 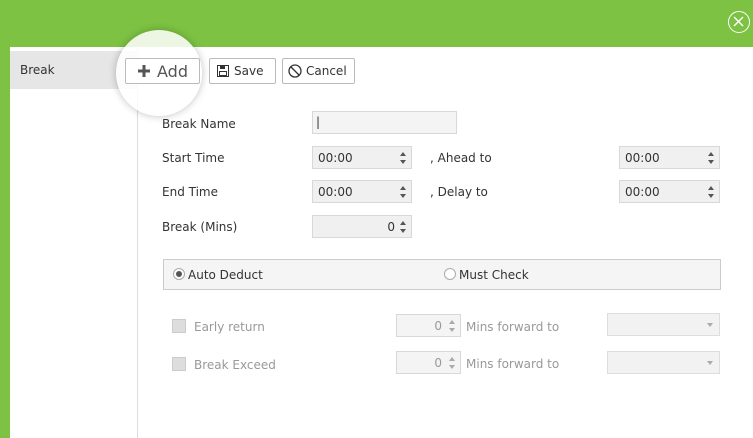 I want to click on early-return-label: Early return, so click(x=229, y=327).